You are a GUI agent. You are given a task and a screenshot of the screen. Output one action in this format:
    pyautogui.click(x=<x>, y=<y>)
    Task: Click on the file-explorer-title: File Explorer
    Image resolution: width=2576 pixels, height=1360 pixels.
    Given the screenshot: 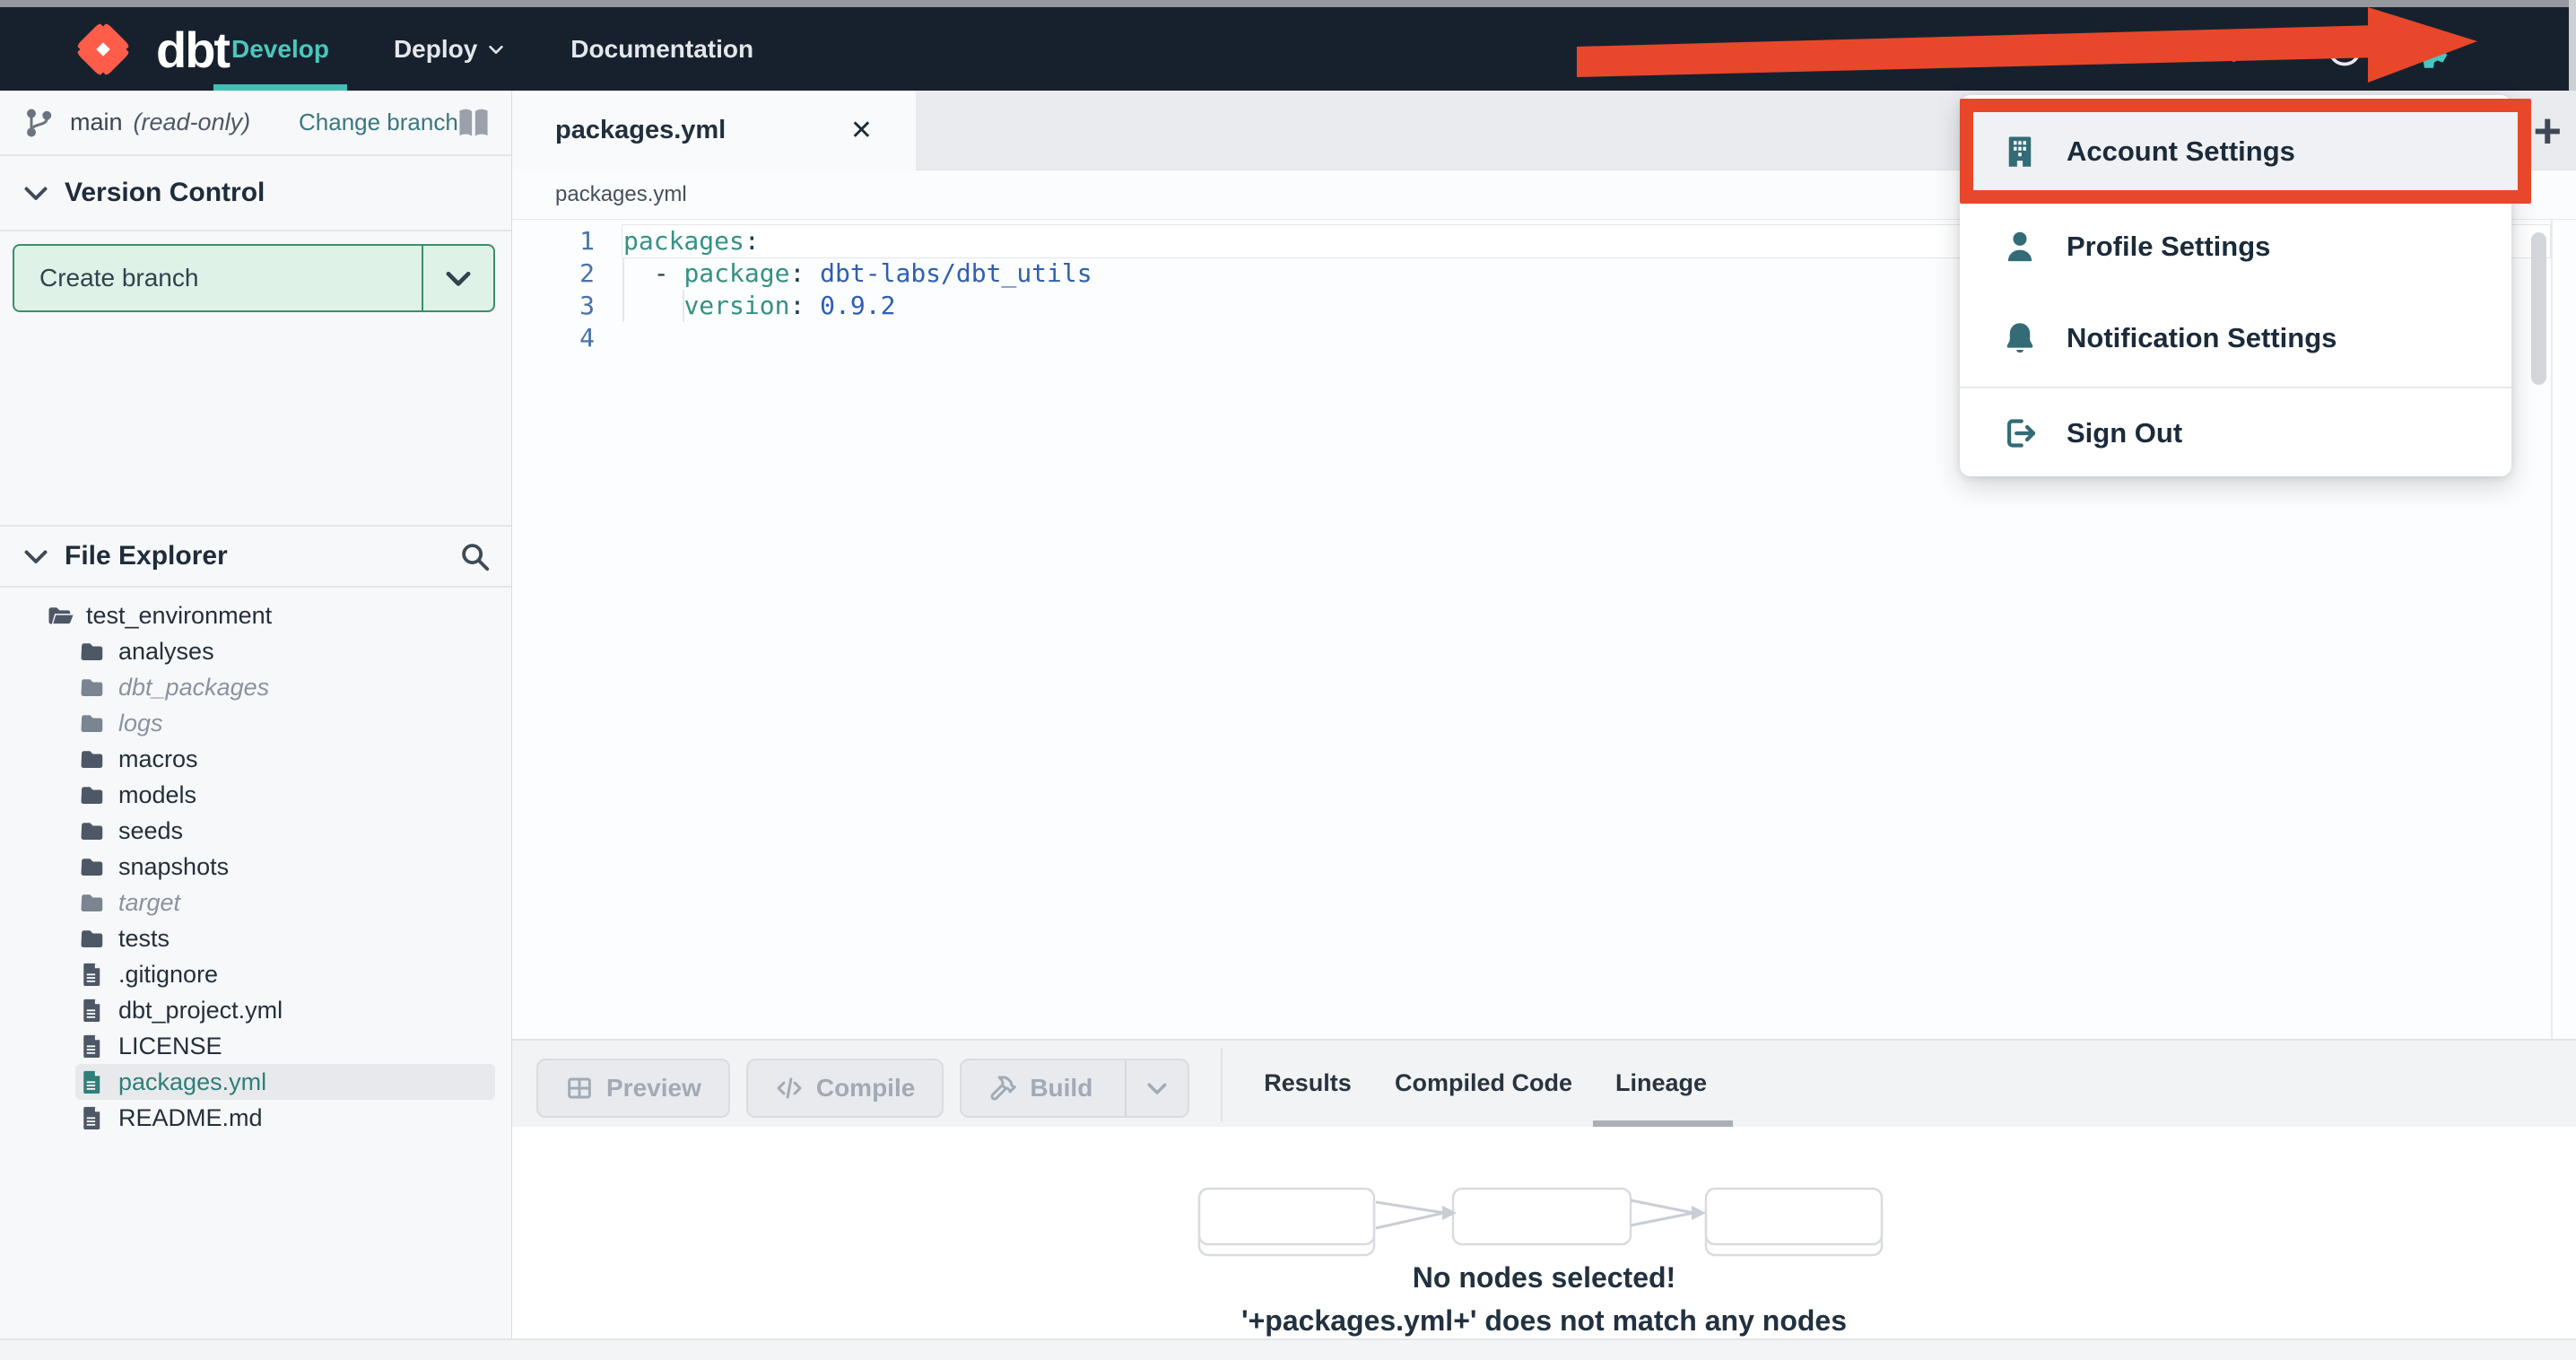 What is the action you would take?
    pyautogui.click(x=146, y=556)
    